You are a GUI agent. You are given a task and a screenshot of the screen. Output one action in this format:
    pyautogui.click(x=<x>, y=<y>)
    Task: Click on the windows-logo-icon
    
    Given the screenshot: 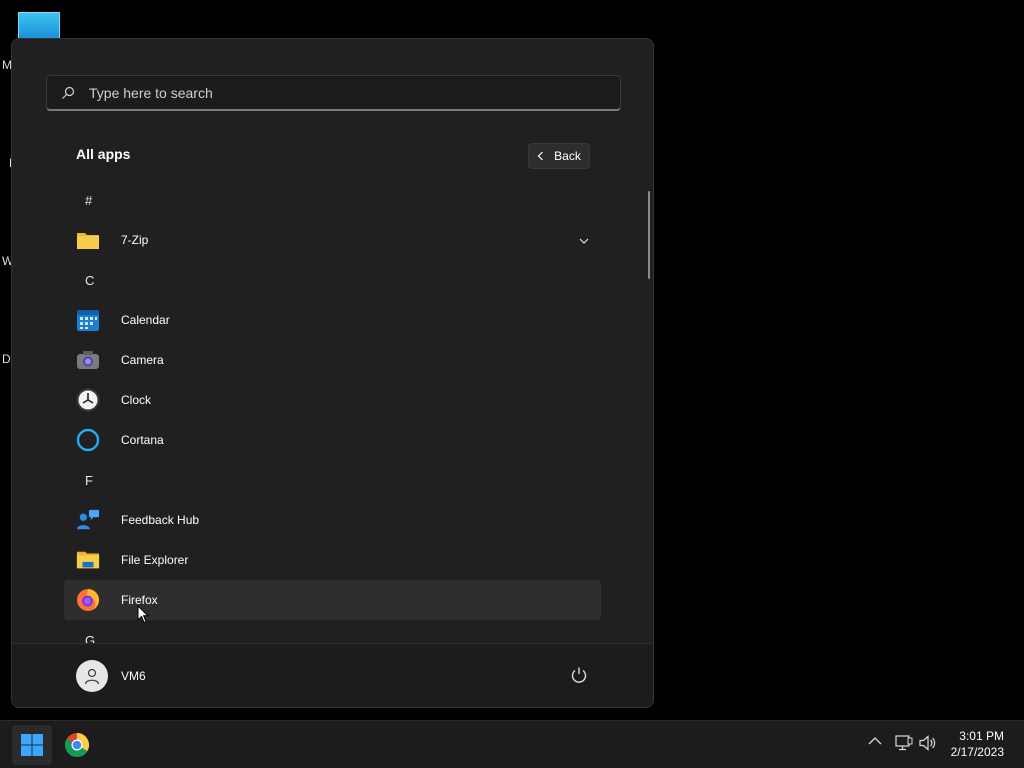 What is the action you would take?
    pyautogui.click(x=32, y=745)
    